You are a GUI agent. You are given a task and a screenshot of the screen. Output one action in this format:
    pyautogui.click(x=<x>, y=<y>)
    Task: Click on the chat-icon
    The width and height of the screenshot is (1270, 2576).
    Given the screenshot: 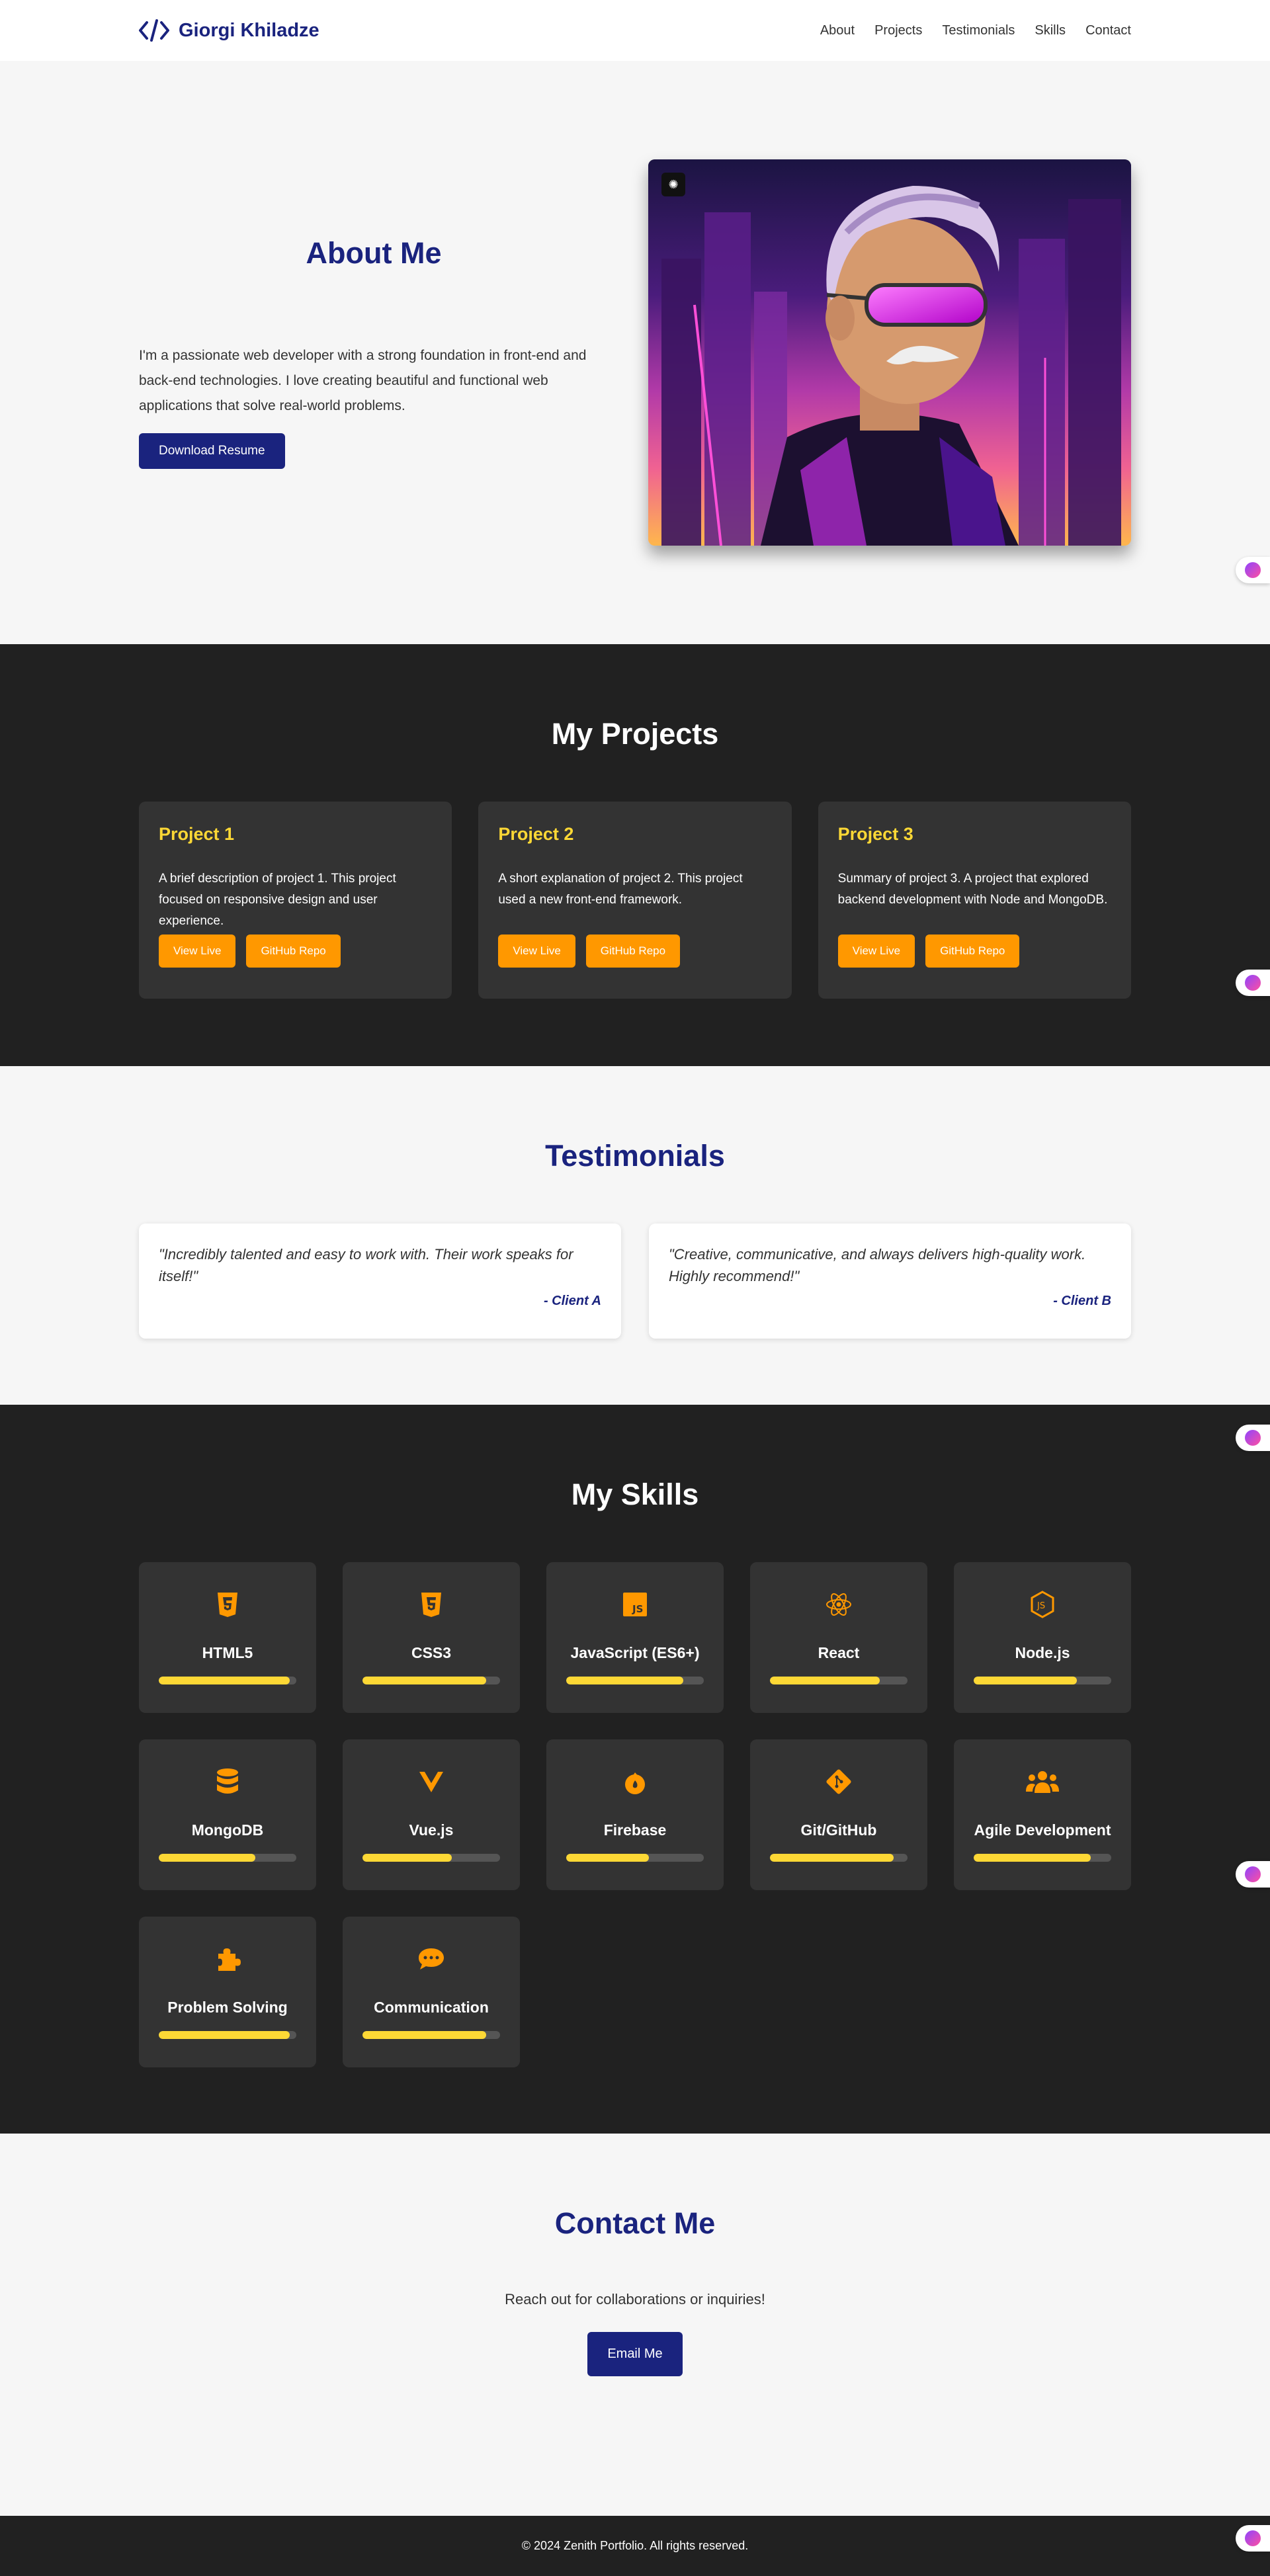 What is the action you would take?
    pyautogui.click(x=431, y=1959)
    